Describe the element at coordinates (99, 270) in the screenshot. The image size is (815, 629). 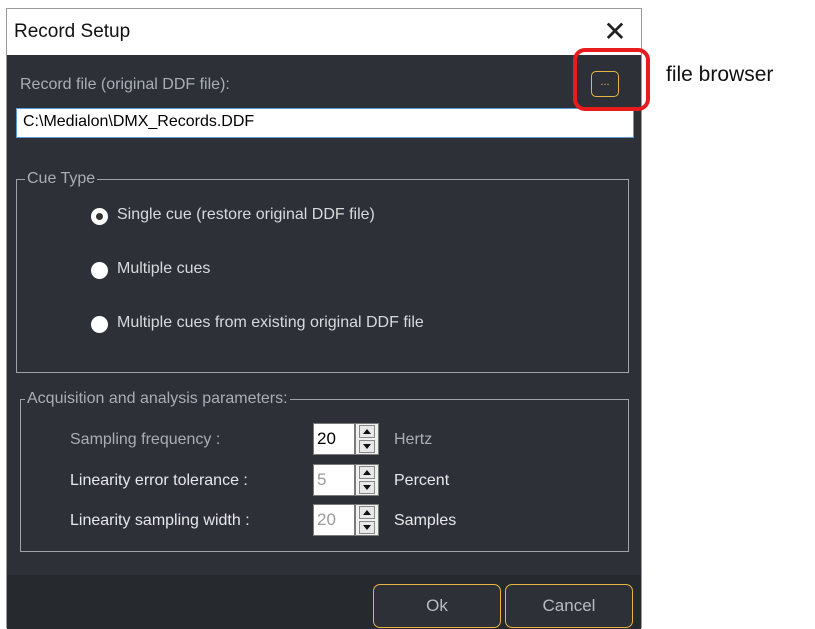
I see `radio-multiple-cues` at that location.